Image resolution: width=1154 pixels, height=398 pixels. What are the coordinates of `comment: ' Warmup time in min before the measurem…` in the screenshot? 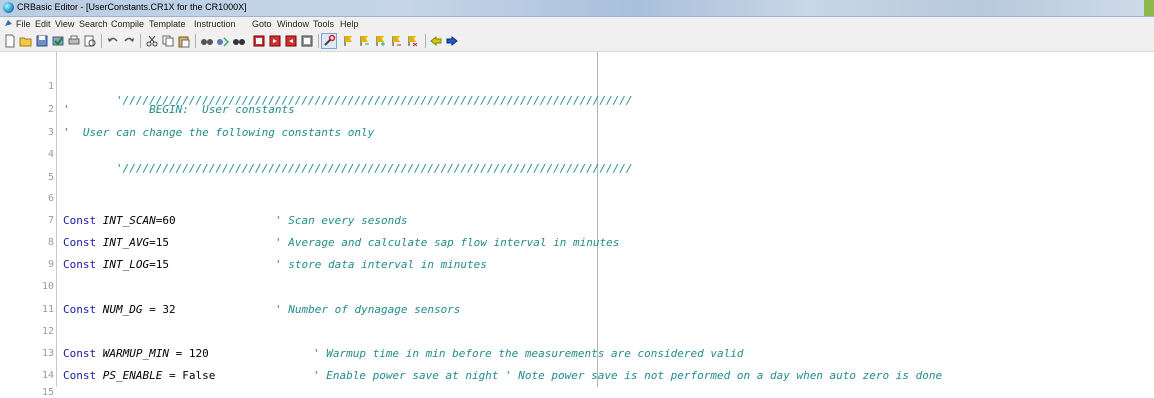 It's located at (528, 353).